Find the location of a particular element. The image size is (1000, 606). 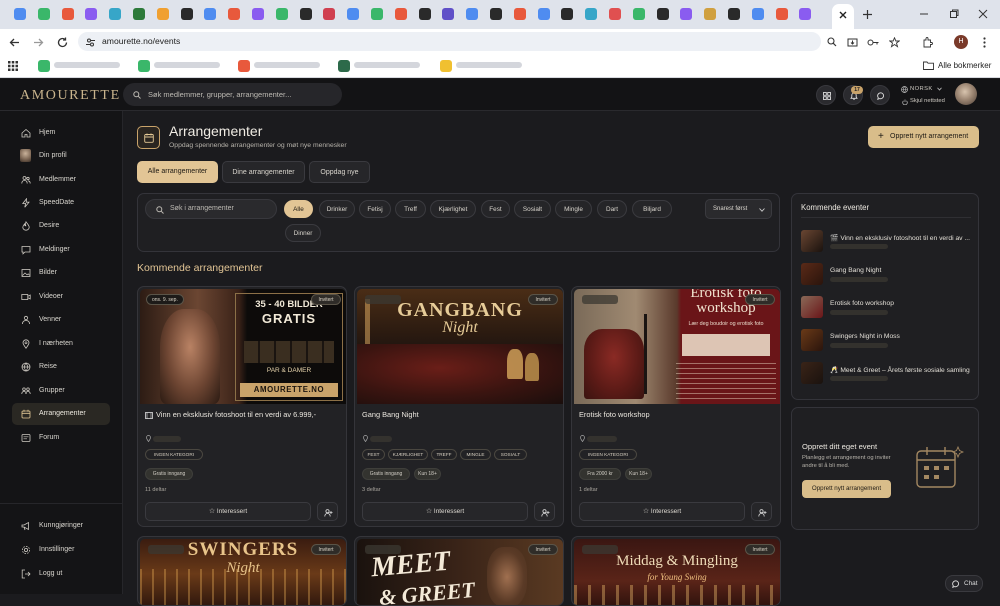

reload-icon is located at coordinates (62, 42).